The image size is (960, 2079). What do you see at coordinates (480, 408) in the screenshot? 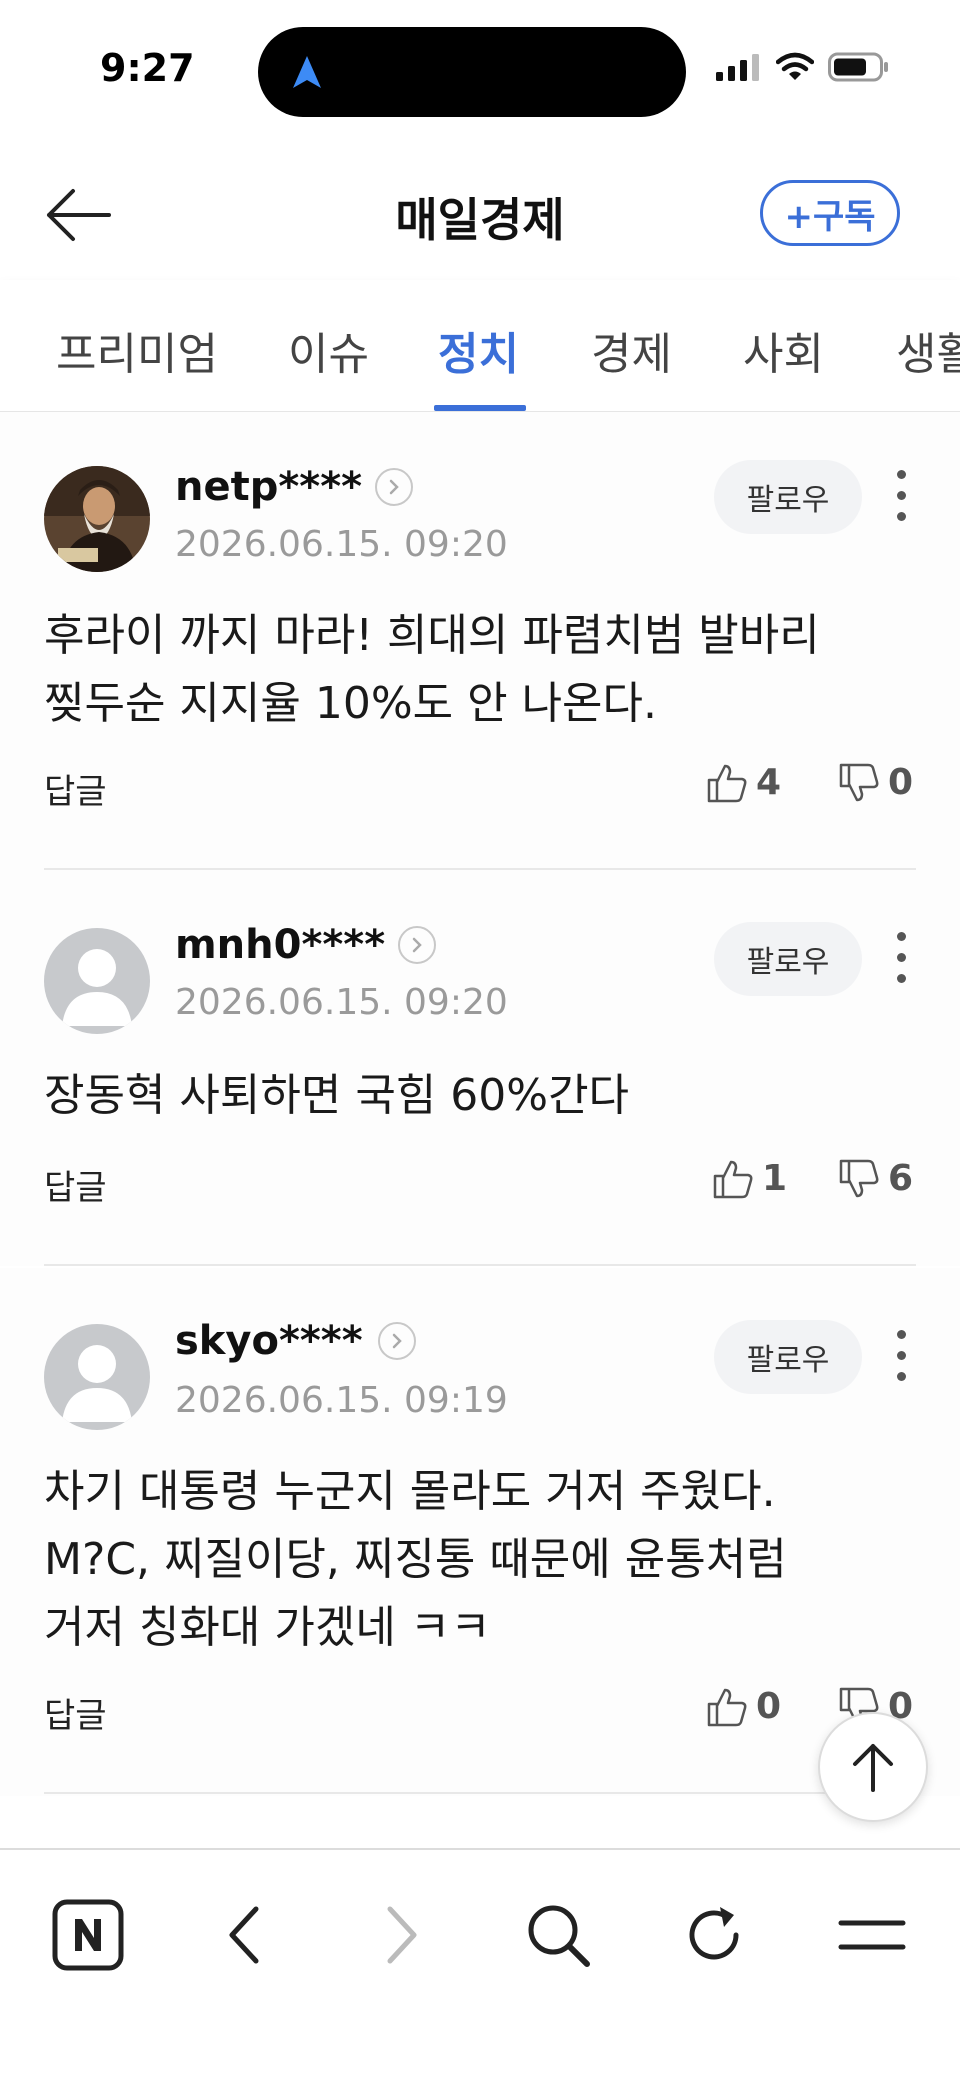
I see `active-tab-indicator` at bounding box center [480, 408].